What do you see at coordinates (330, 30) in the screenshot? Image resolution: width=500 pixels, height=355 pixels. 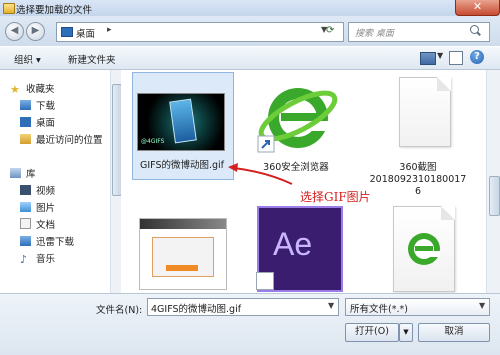 I see `refresh-icon: ⟳` at bounding box center [330, 30].